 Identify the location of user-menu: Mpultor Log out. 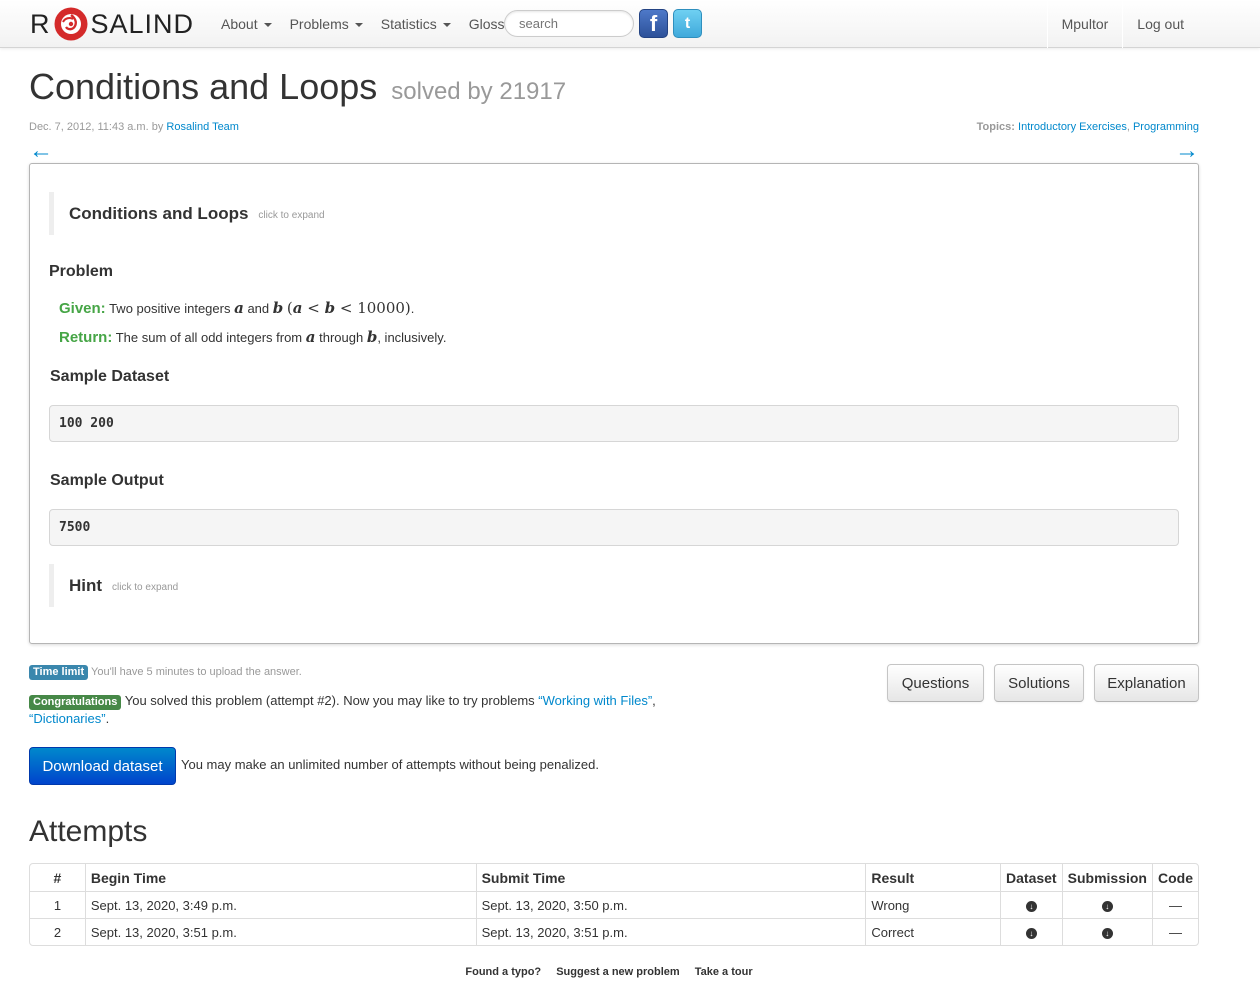
(1153, 24).